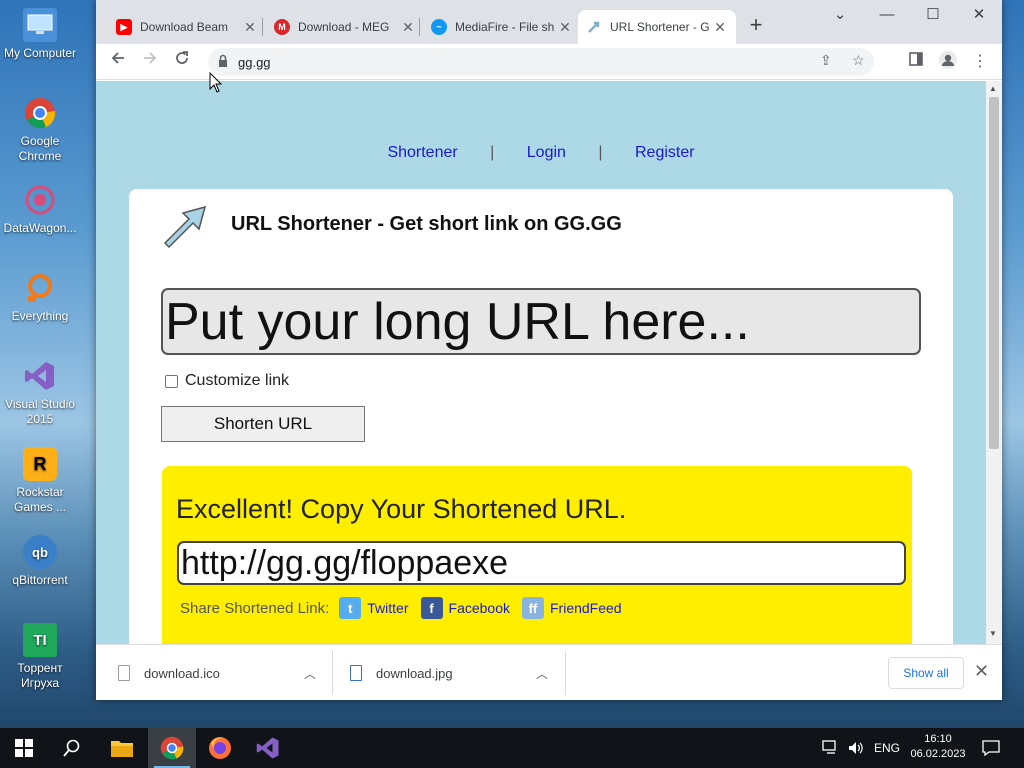 This screenshot has height=768, width=1024. I want to click on tab-mediafire: ~ MediaFire - File sh ✕, so click(502, 27).